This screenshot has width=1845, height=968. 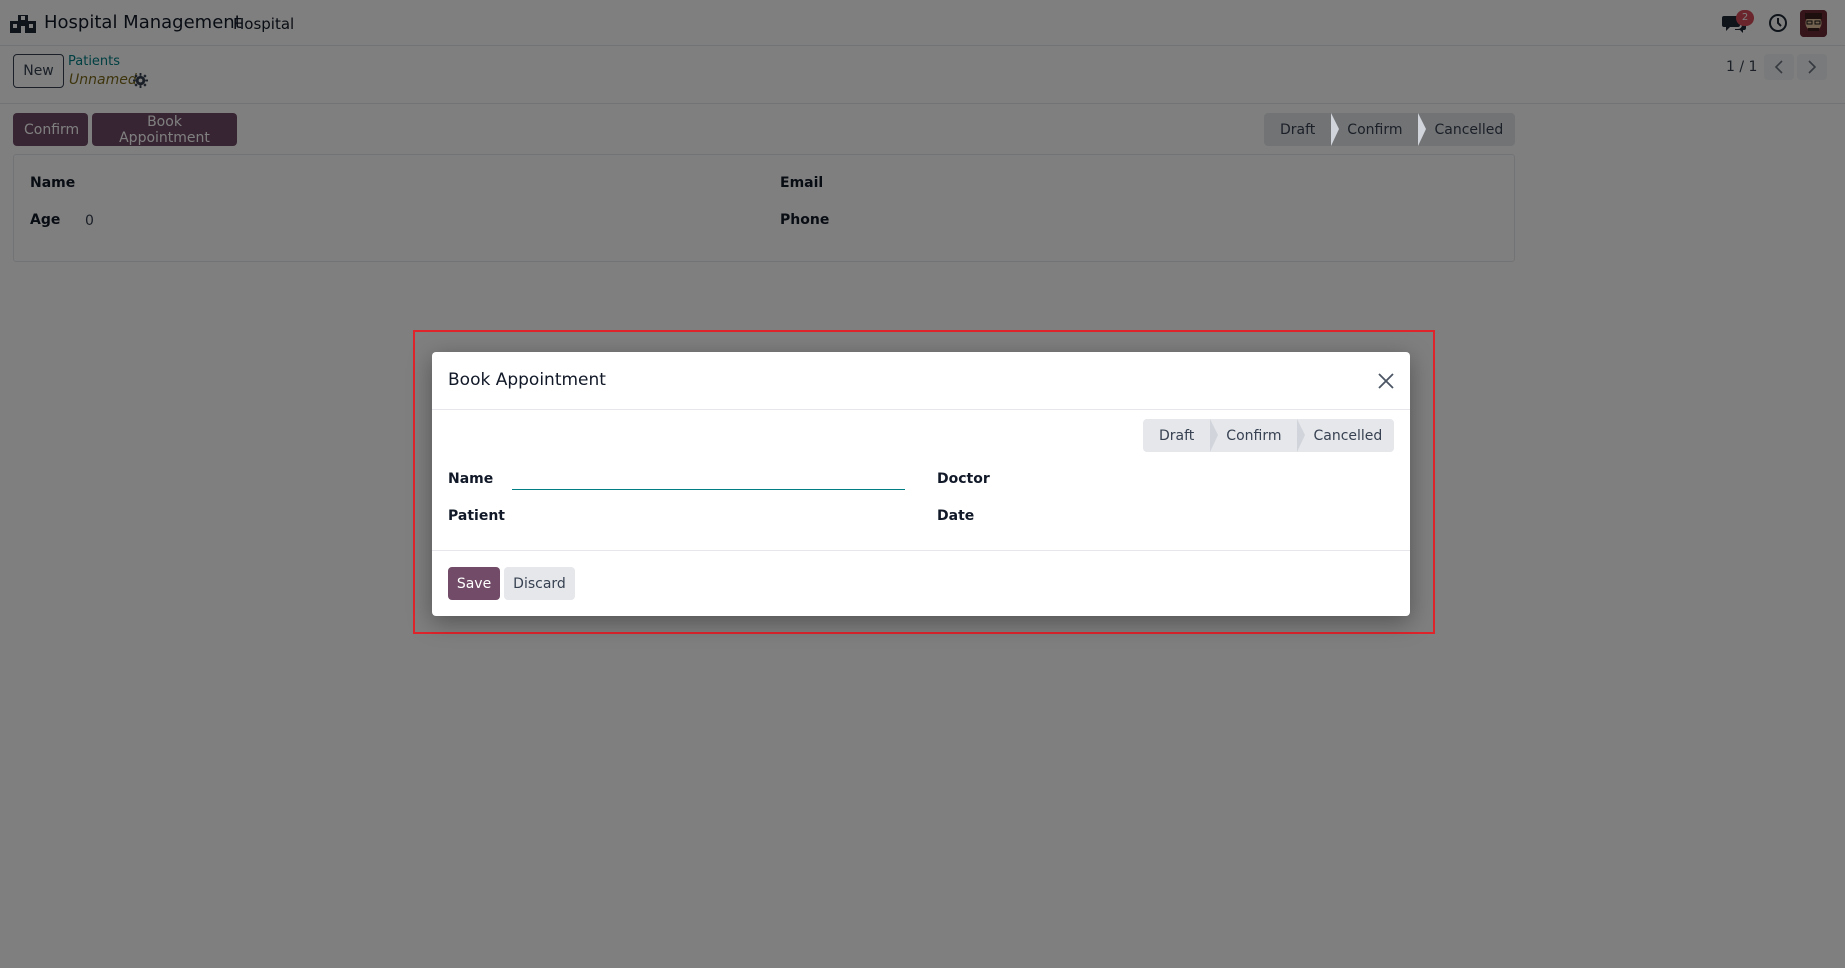 What do you see at coordinates (1345, 435) in the screenshot?
I see `dialog-status-stage-cancelled: Cancelled` at bounding box center [1345, 435].